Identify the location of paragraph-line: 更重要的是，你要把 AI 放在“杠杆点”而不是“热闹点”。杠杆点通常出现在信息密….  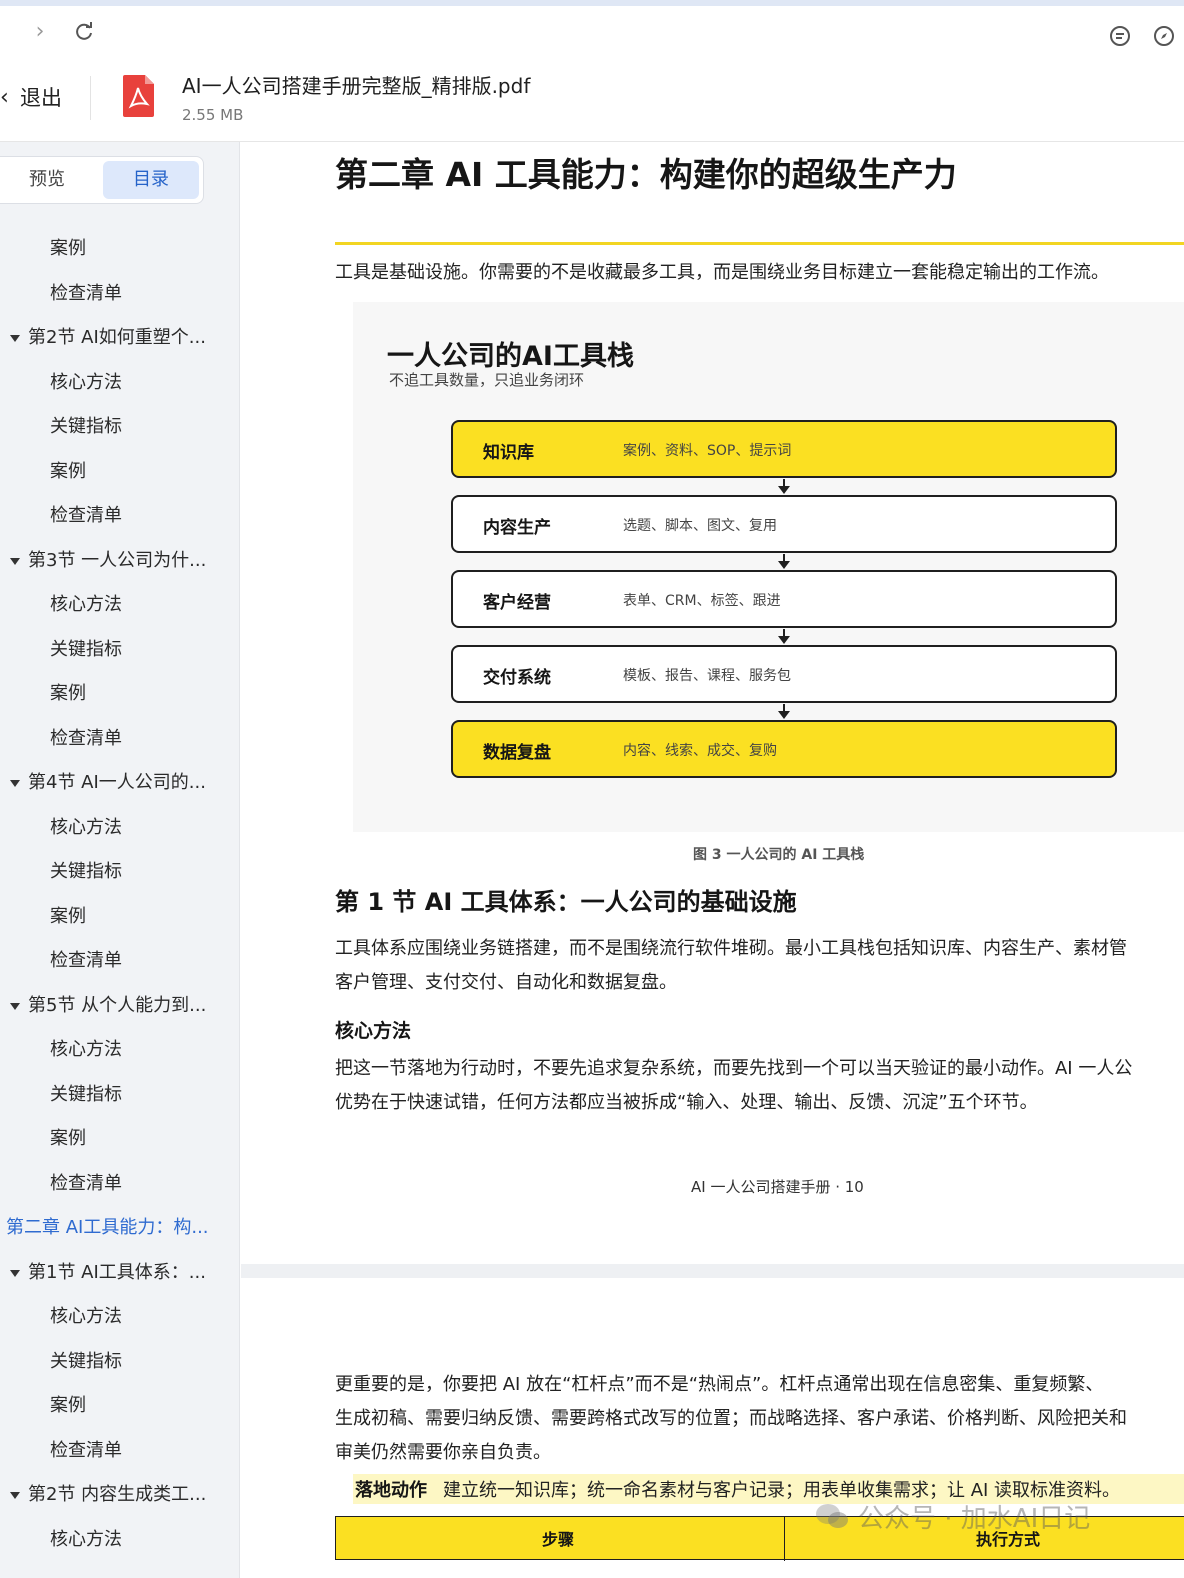
(719, 1384).